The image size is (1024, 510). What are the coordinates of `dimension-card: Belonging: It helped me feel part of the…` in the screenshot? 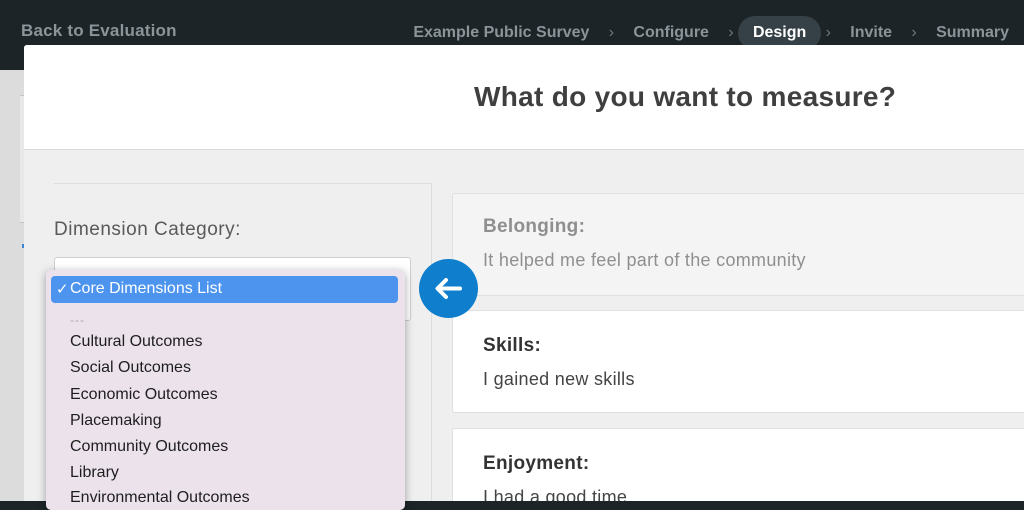 It's located at (738, 244).